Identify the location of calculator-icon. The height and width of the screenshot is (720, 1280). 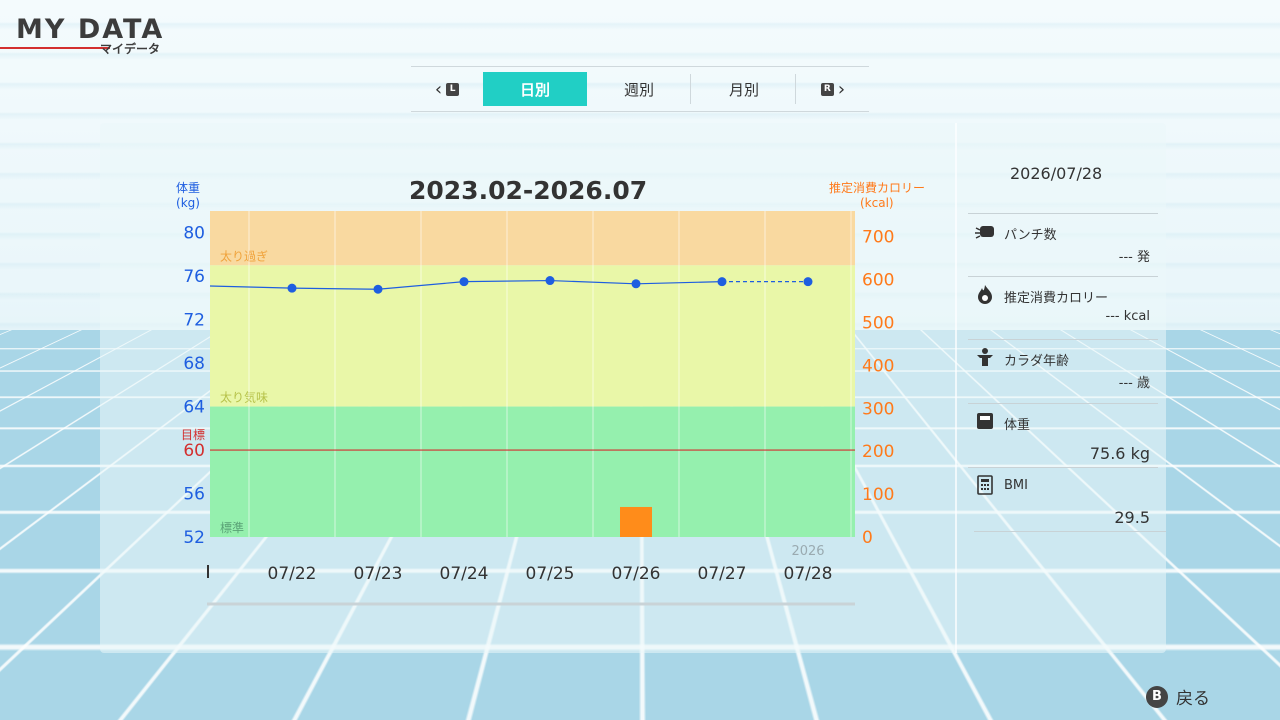
(985, 485).